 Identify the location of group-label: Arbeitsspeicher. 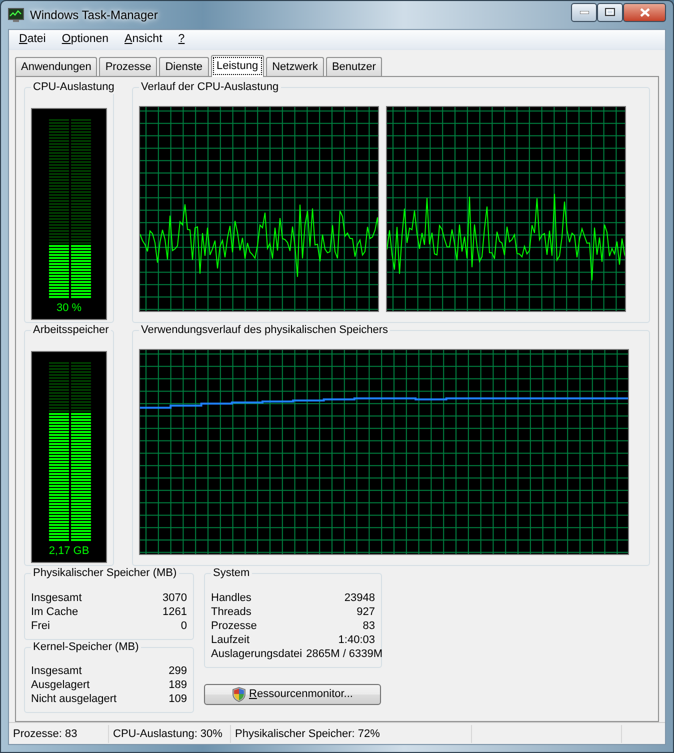
(71, 330).